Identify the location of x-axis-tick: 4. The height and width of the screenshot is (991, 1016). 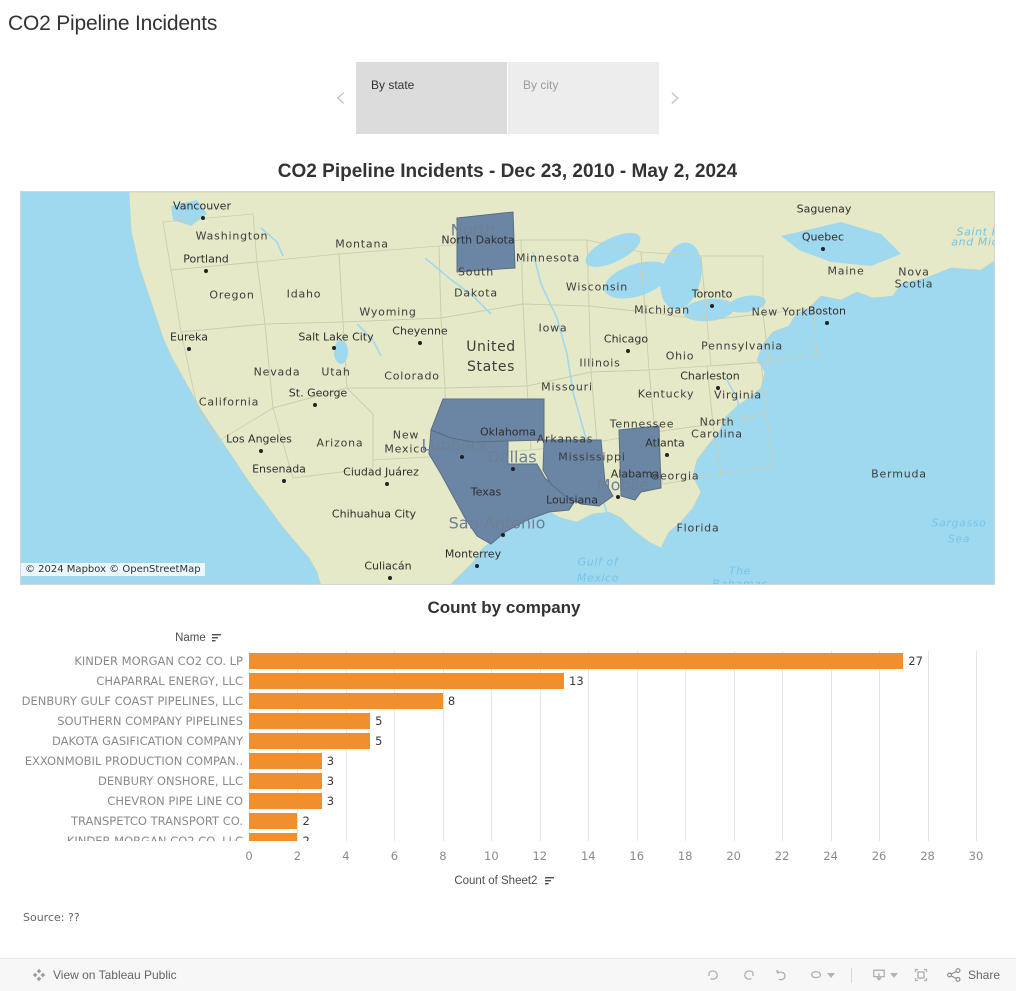
(346, 856).